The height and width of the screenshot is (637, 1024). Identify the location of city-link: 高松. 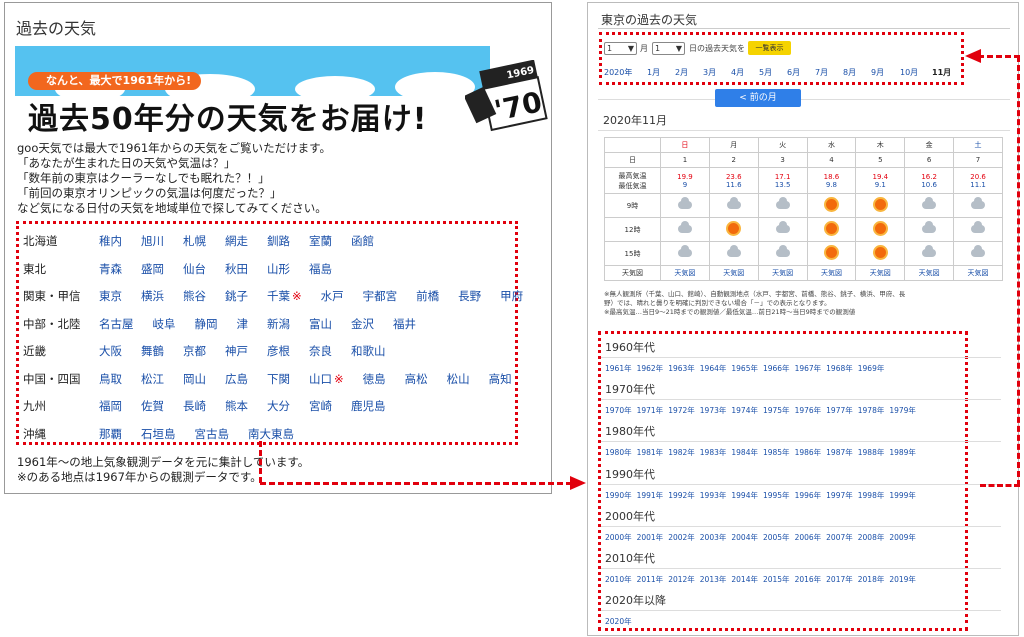
(416, 379).